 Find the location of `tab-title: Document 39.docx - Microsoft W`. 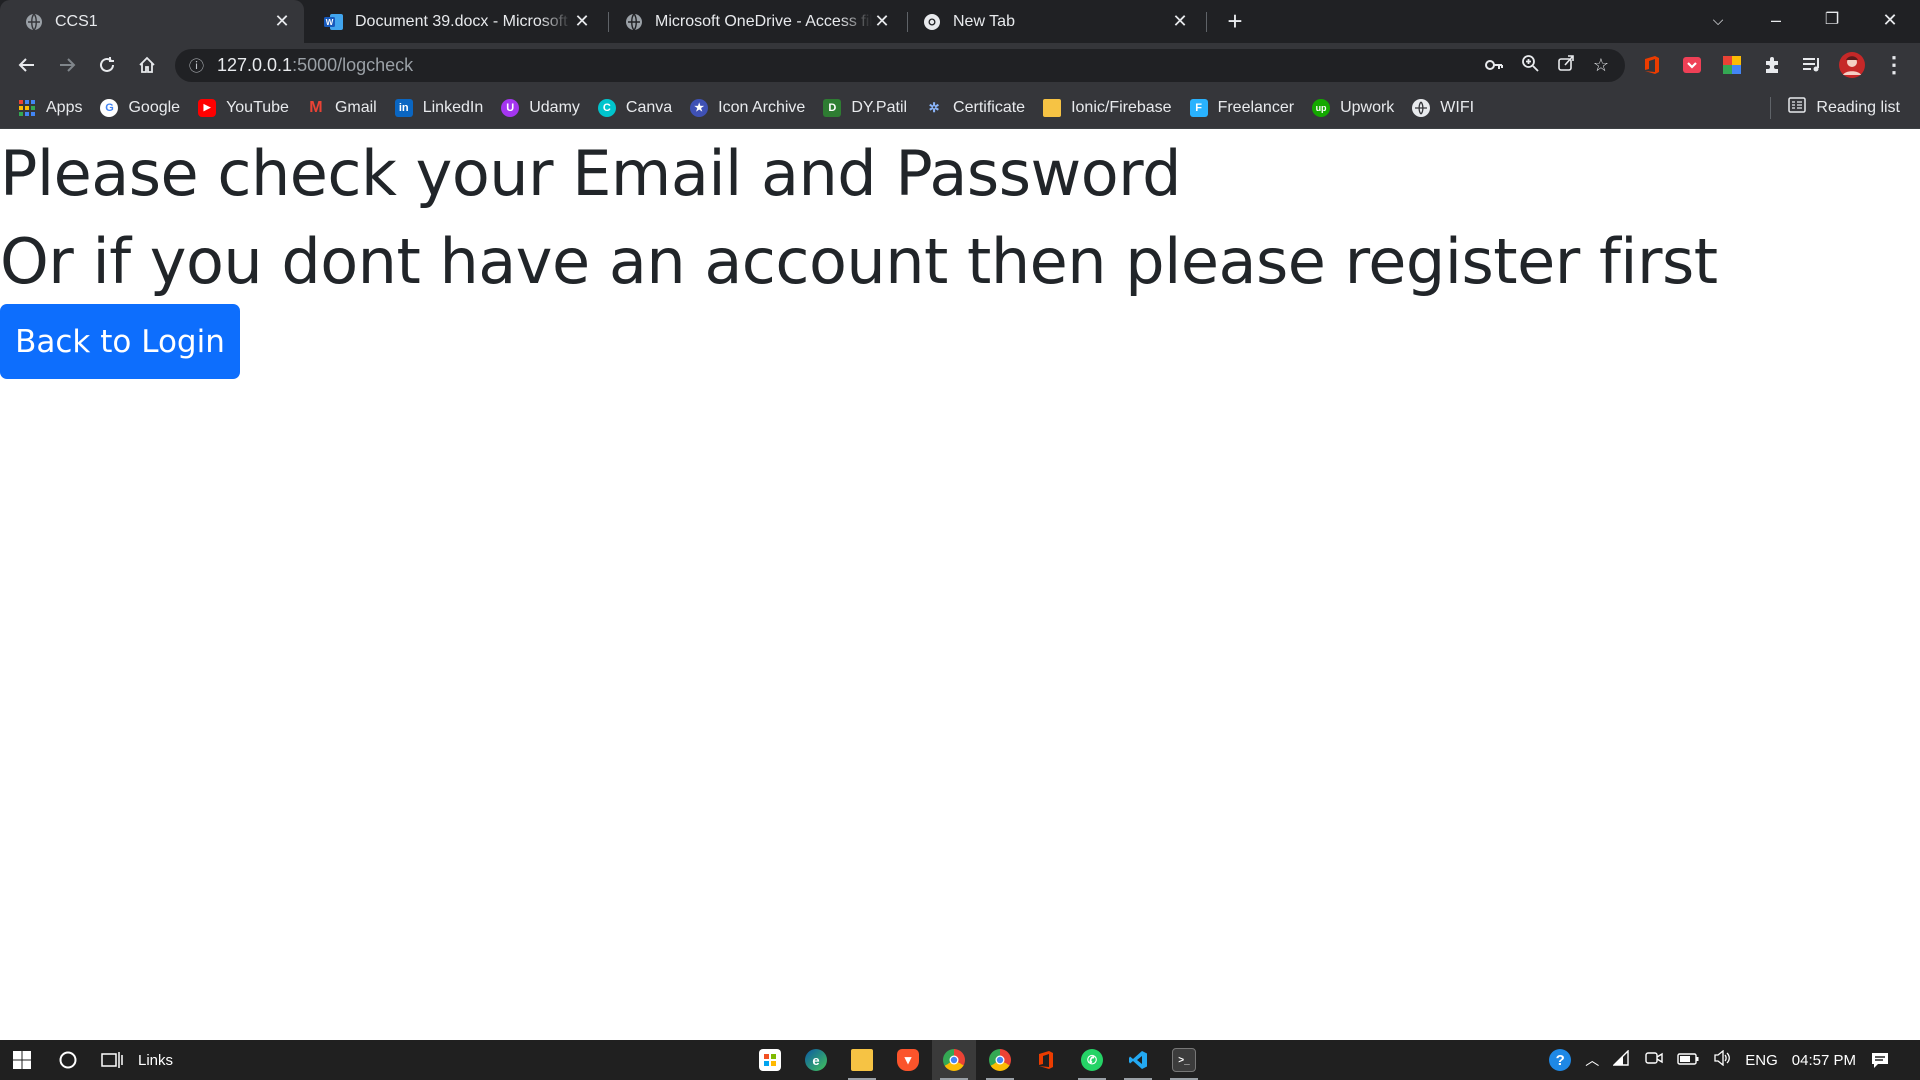

tab-title: Document 39.docx - Microsoft W is located at coordinates (463, 21).